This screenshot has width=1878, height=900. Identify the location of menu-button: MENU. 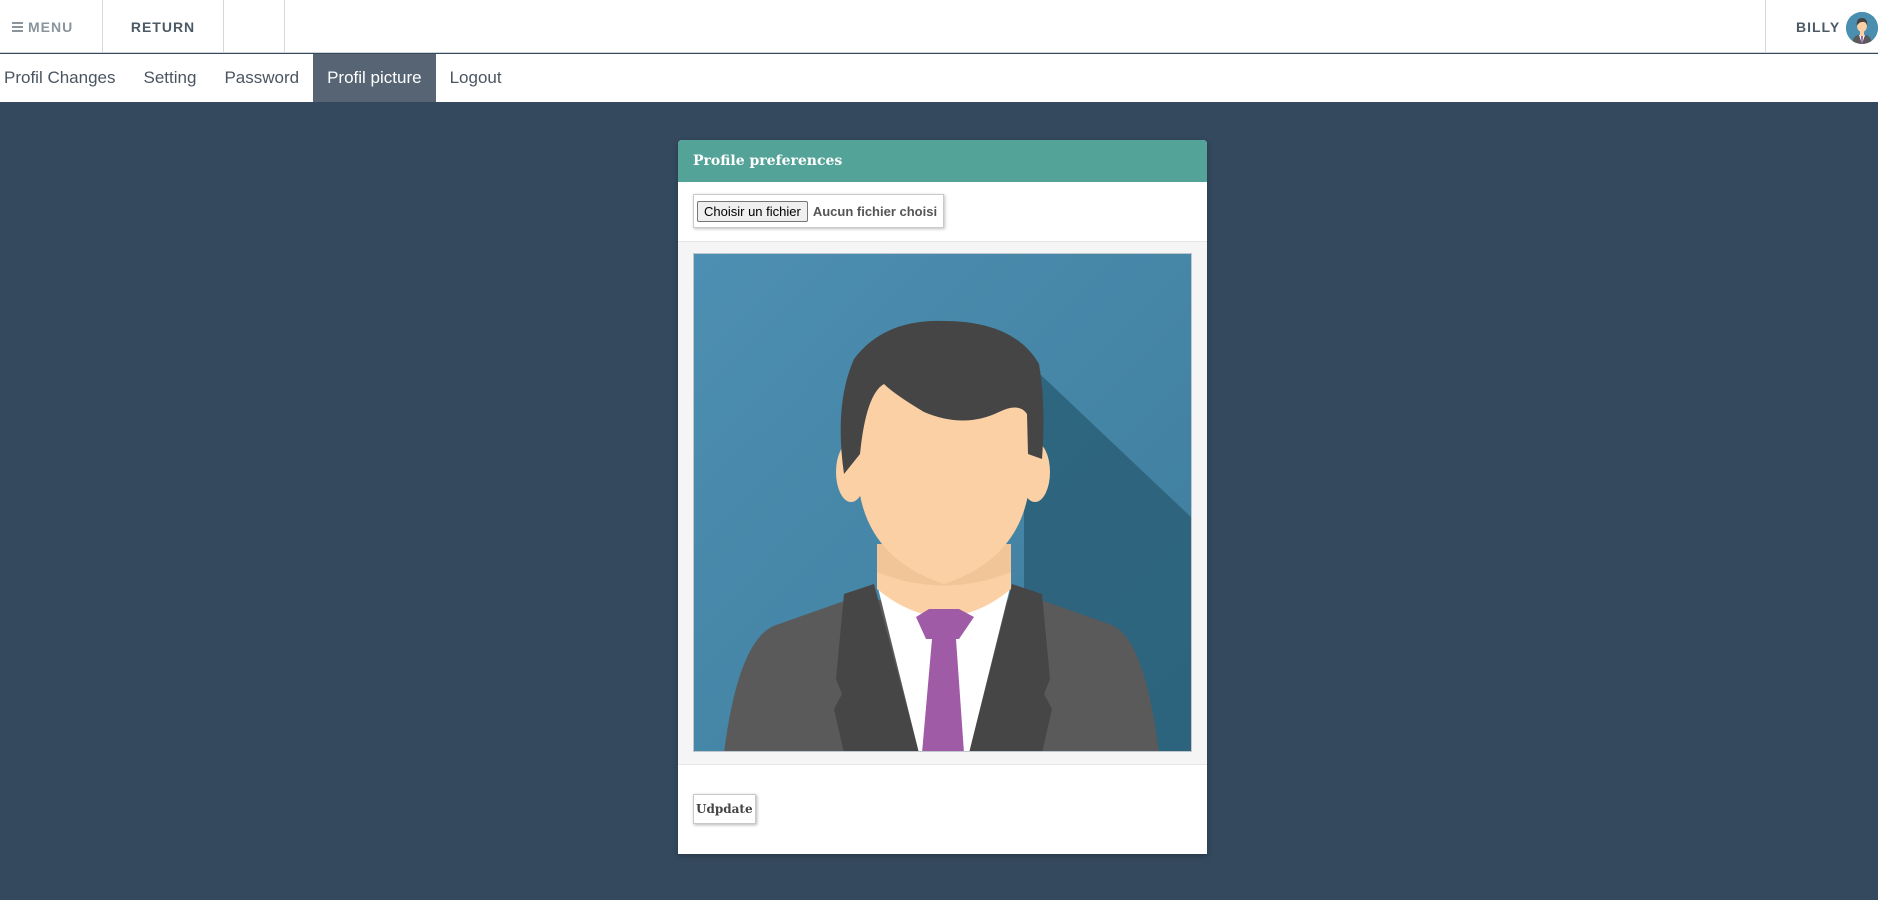
(51, 26).